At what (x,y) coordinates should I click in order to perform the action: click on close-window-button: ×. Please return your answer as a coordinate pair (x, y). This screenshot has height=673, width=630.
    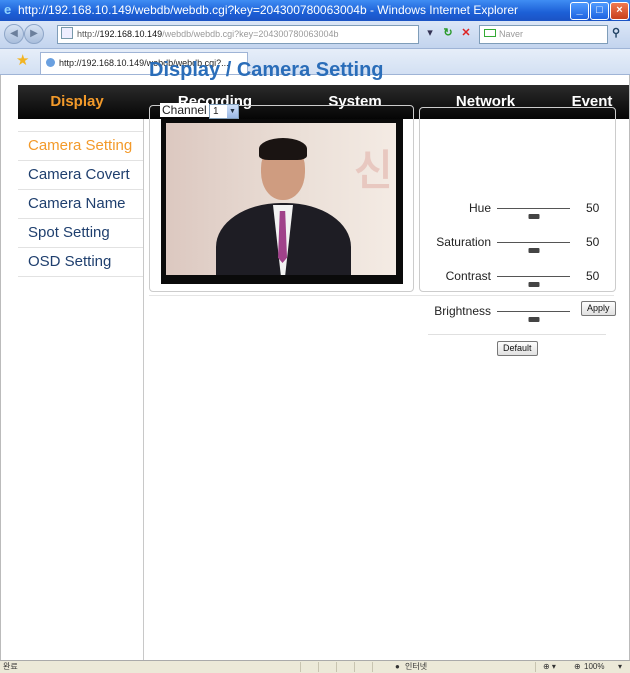
    Looking at the image, I should click on (619, 11).